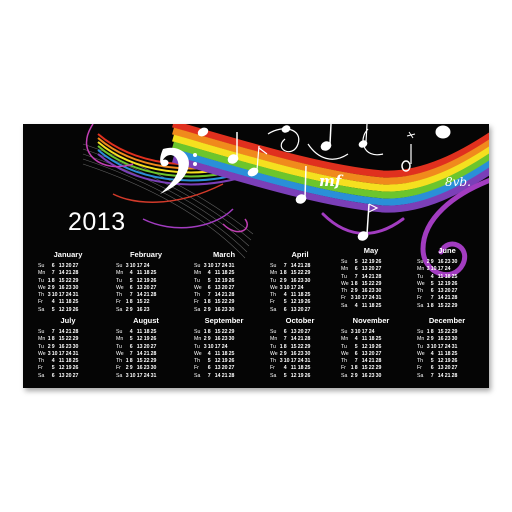 This screenshot has height=512, width=512. What do you see at coordinates (291, 339) in the screenshot?
I see `week-row: Mn 7 14 21 28` at bounding box center [291, 339].